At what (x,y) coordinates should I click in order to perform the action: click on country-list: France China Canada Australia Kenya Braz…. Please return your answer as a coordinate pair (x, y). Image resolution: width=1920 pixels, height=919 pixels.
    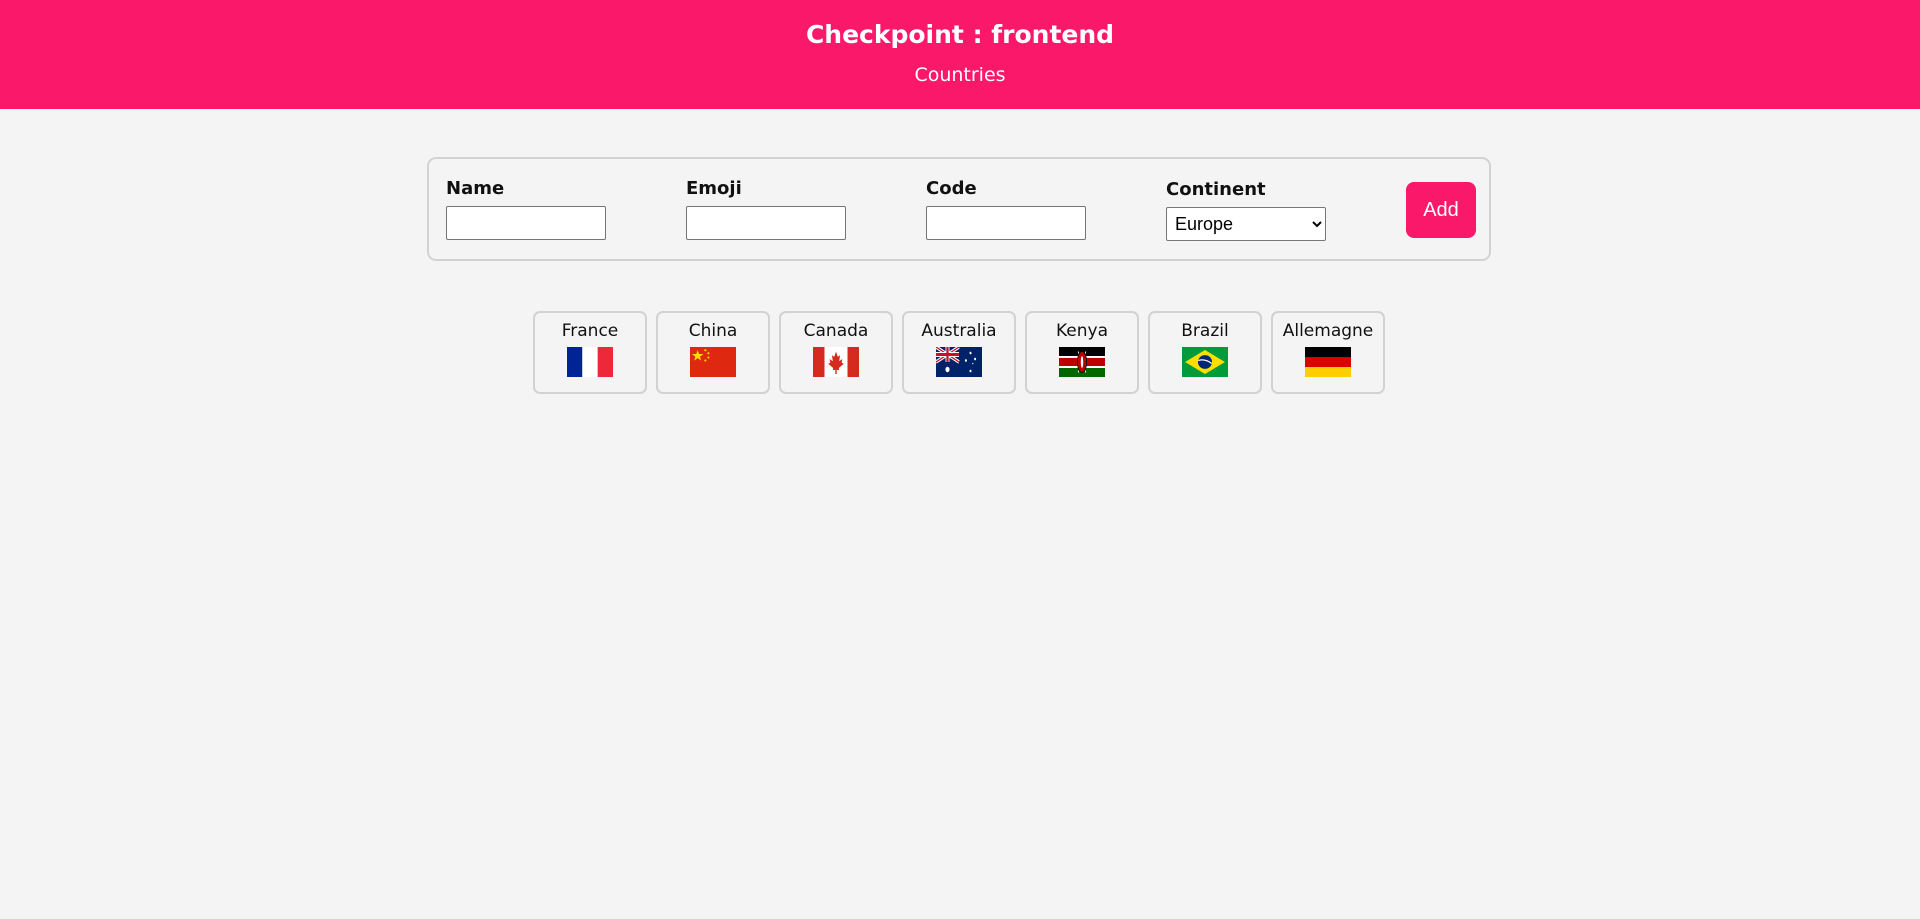
    Looking at the image, I should click on (959, 352).